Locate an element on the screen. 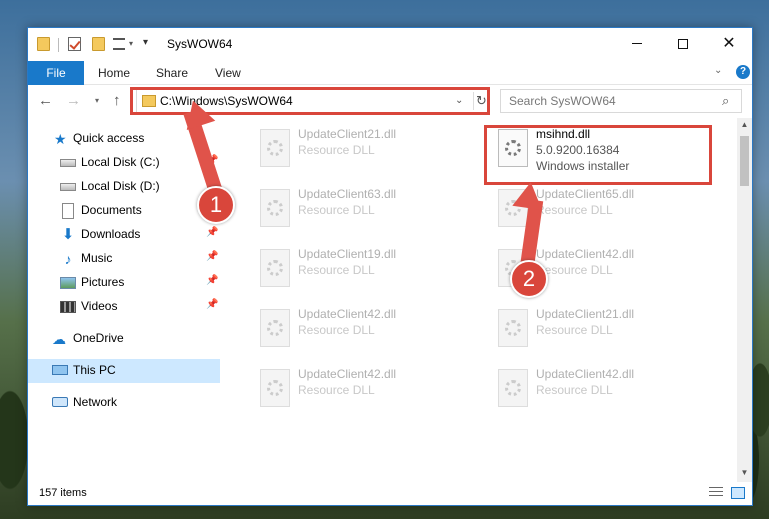 The height and width of the screenshot is (519, 769). recent-locations-icon: ▾ is located at coordinates (97, 100).